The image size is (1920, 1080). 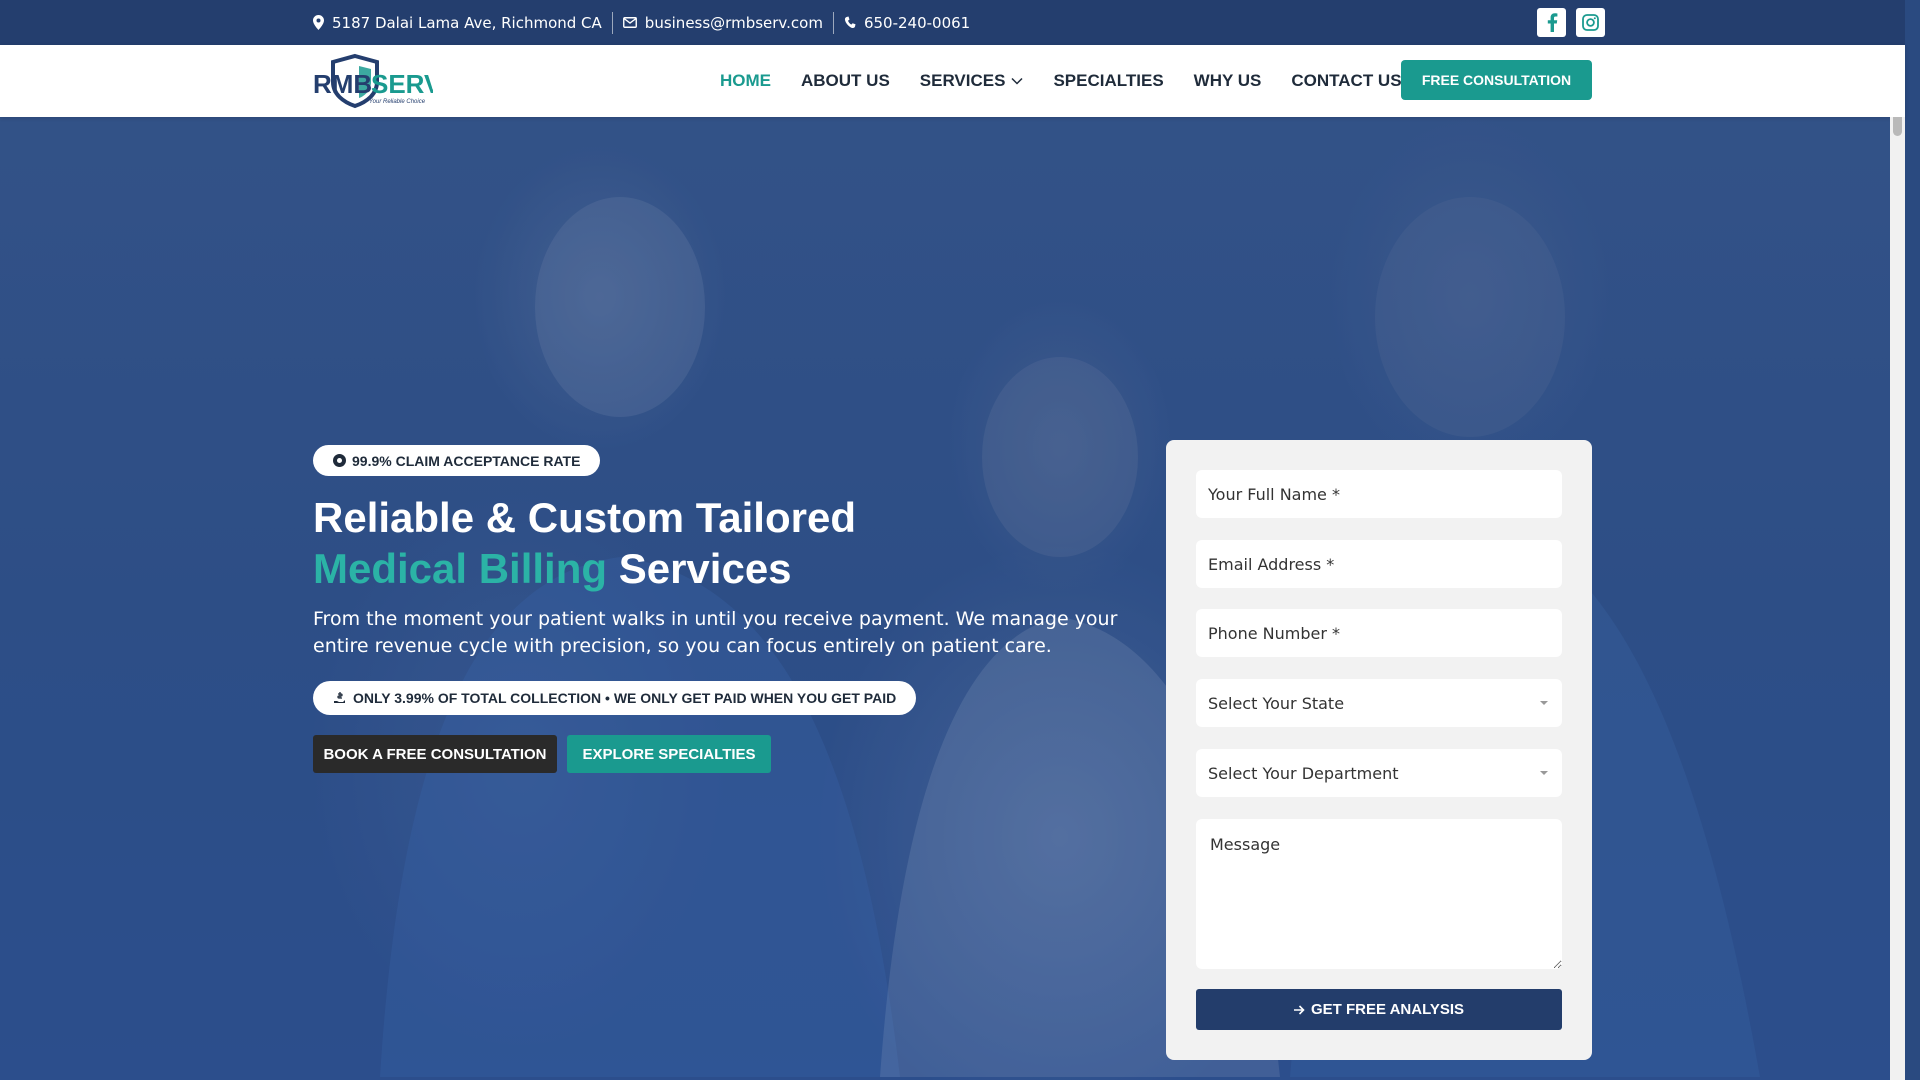 I want to click on phone-input, so click(x=1379, y=633).